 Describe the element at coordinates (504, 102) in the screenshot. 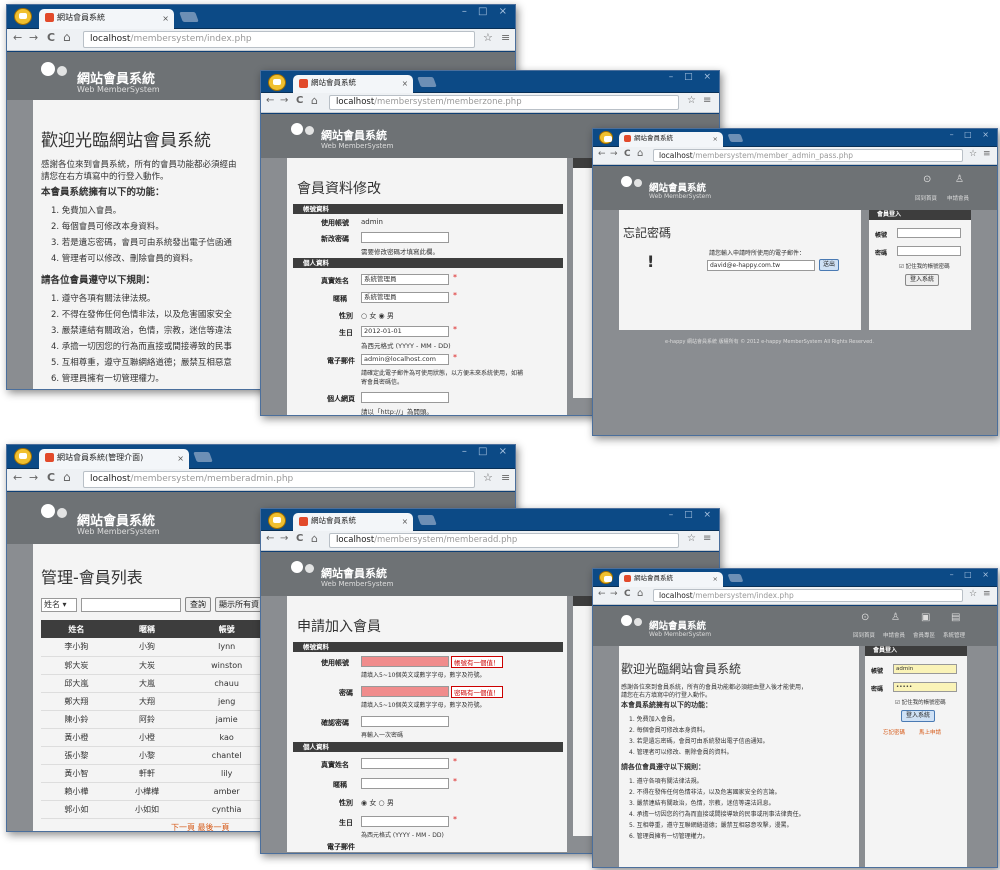

I see `address-bar: localhost/membersystem/memberzone.php` at that location.